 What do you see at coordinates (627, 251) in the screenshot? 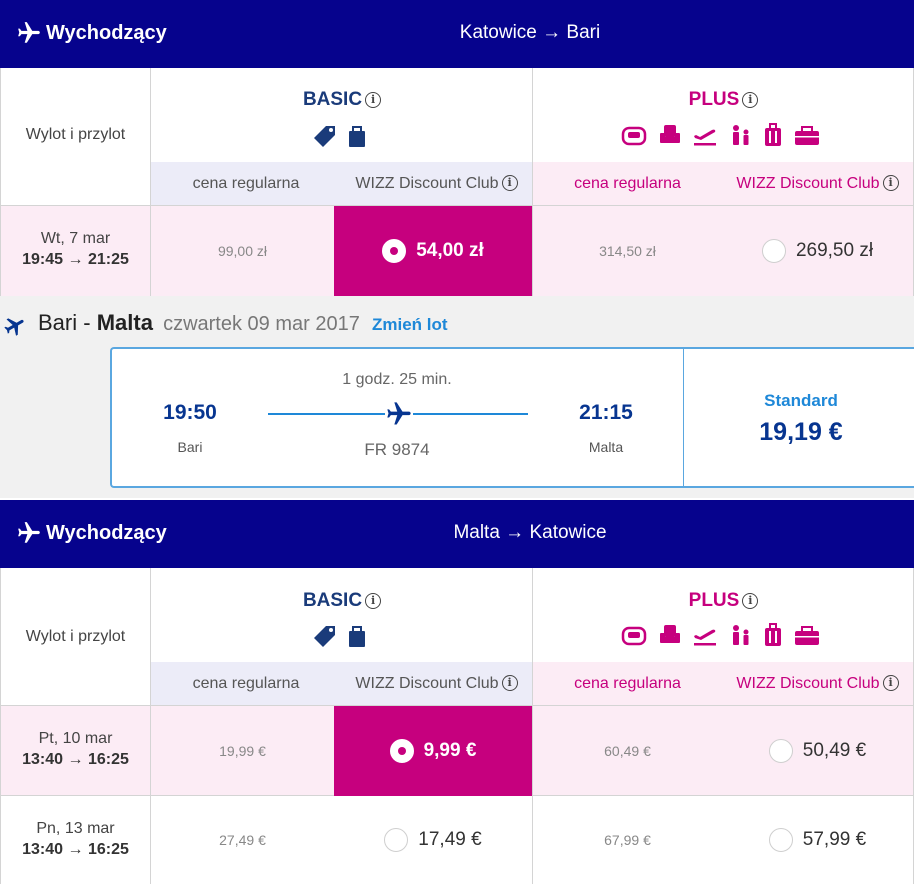
I see `plus-regular-price: 314,50 zł` at bounding box center [627, 251].